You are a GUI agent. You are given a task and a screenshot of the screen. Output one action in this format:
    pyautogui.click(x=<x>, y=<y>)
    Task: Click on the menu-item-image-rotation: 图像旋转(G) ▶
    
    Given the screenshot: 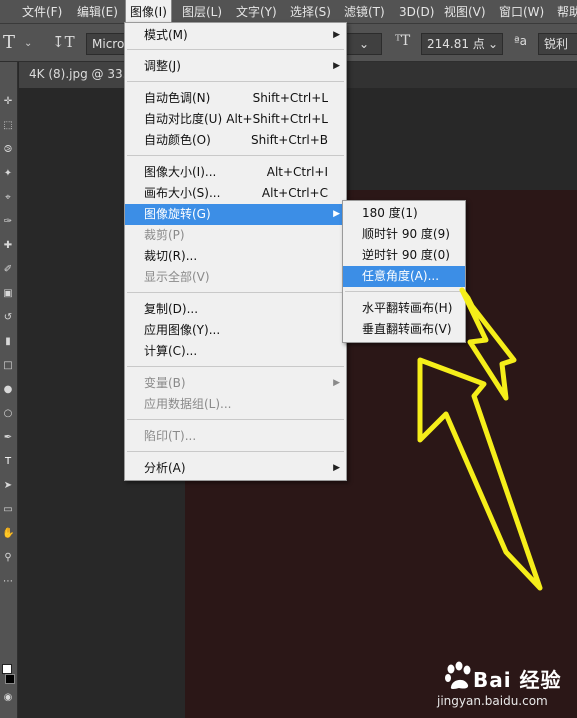 What is the action you would take?
    pyautogui.click(x=235, y=214)
    